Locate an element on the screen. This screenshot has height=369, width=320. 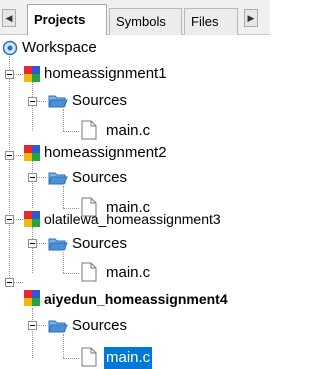
tab-bar: ◀ Projects Symbols Files ▶ is located at coordinates (135, 17).